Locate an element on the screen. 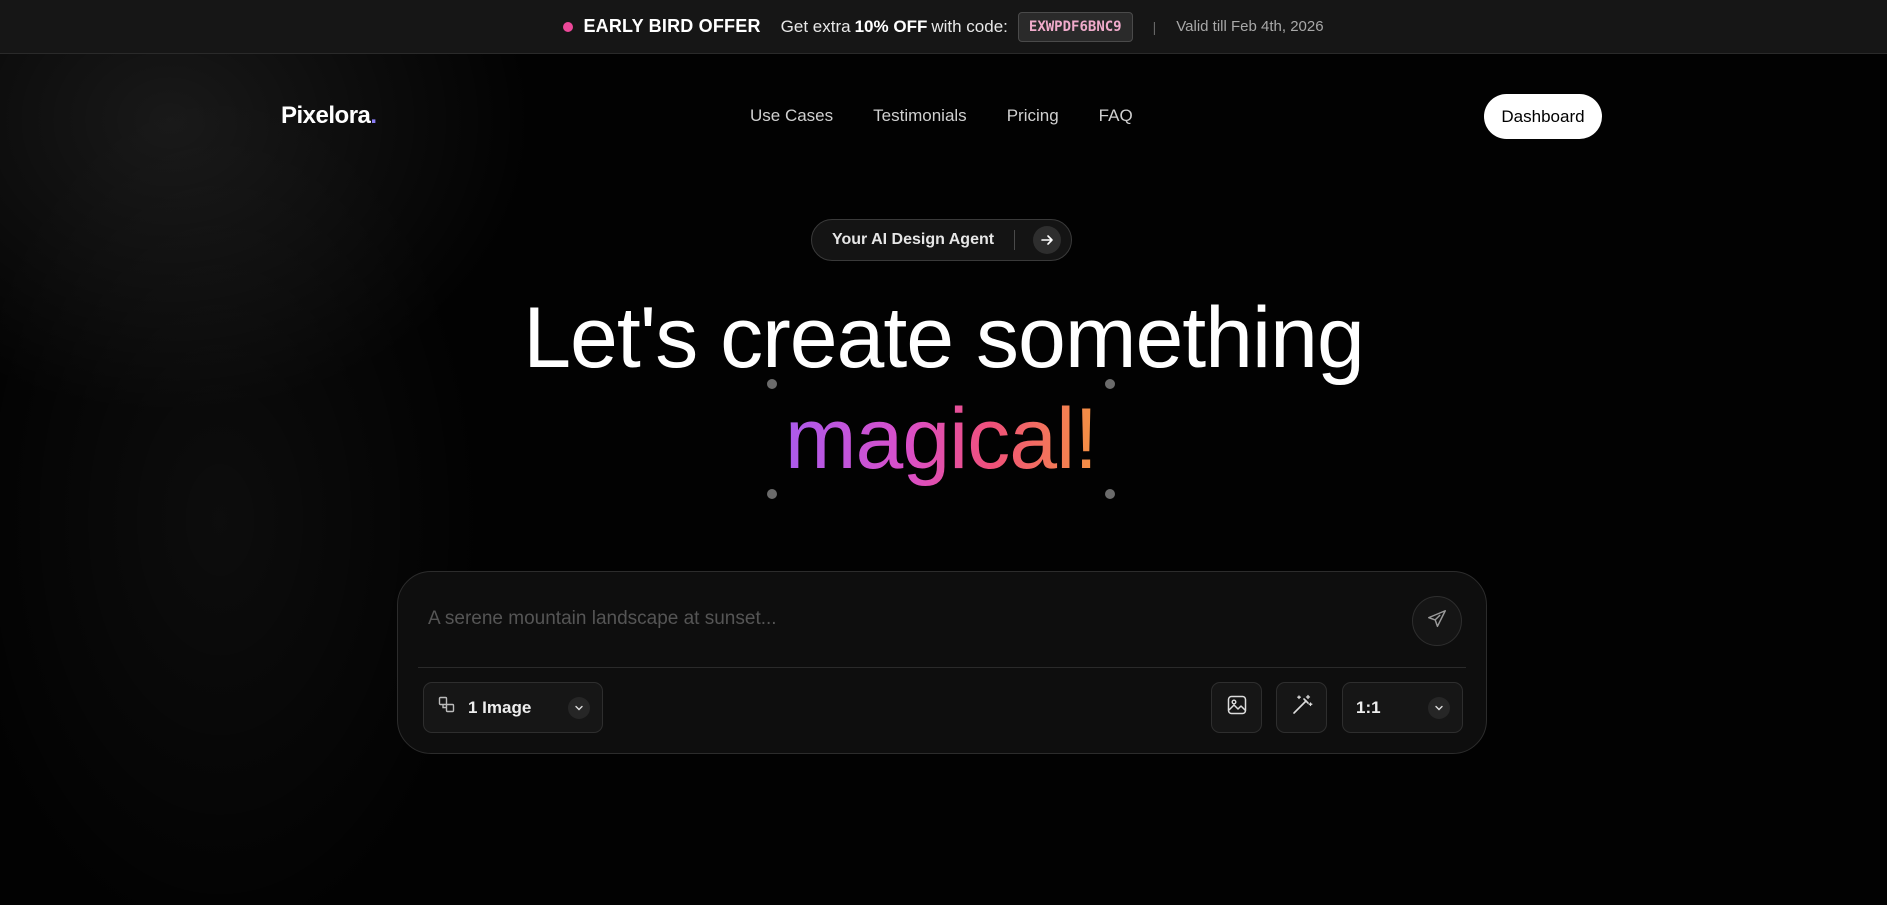 The width and height of the screenshot is (1887, 905). enhance-prompt-button is located at coordinates (1301, 707).